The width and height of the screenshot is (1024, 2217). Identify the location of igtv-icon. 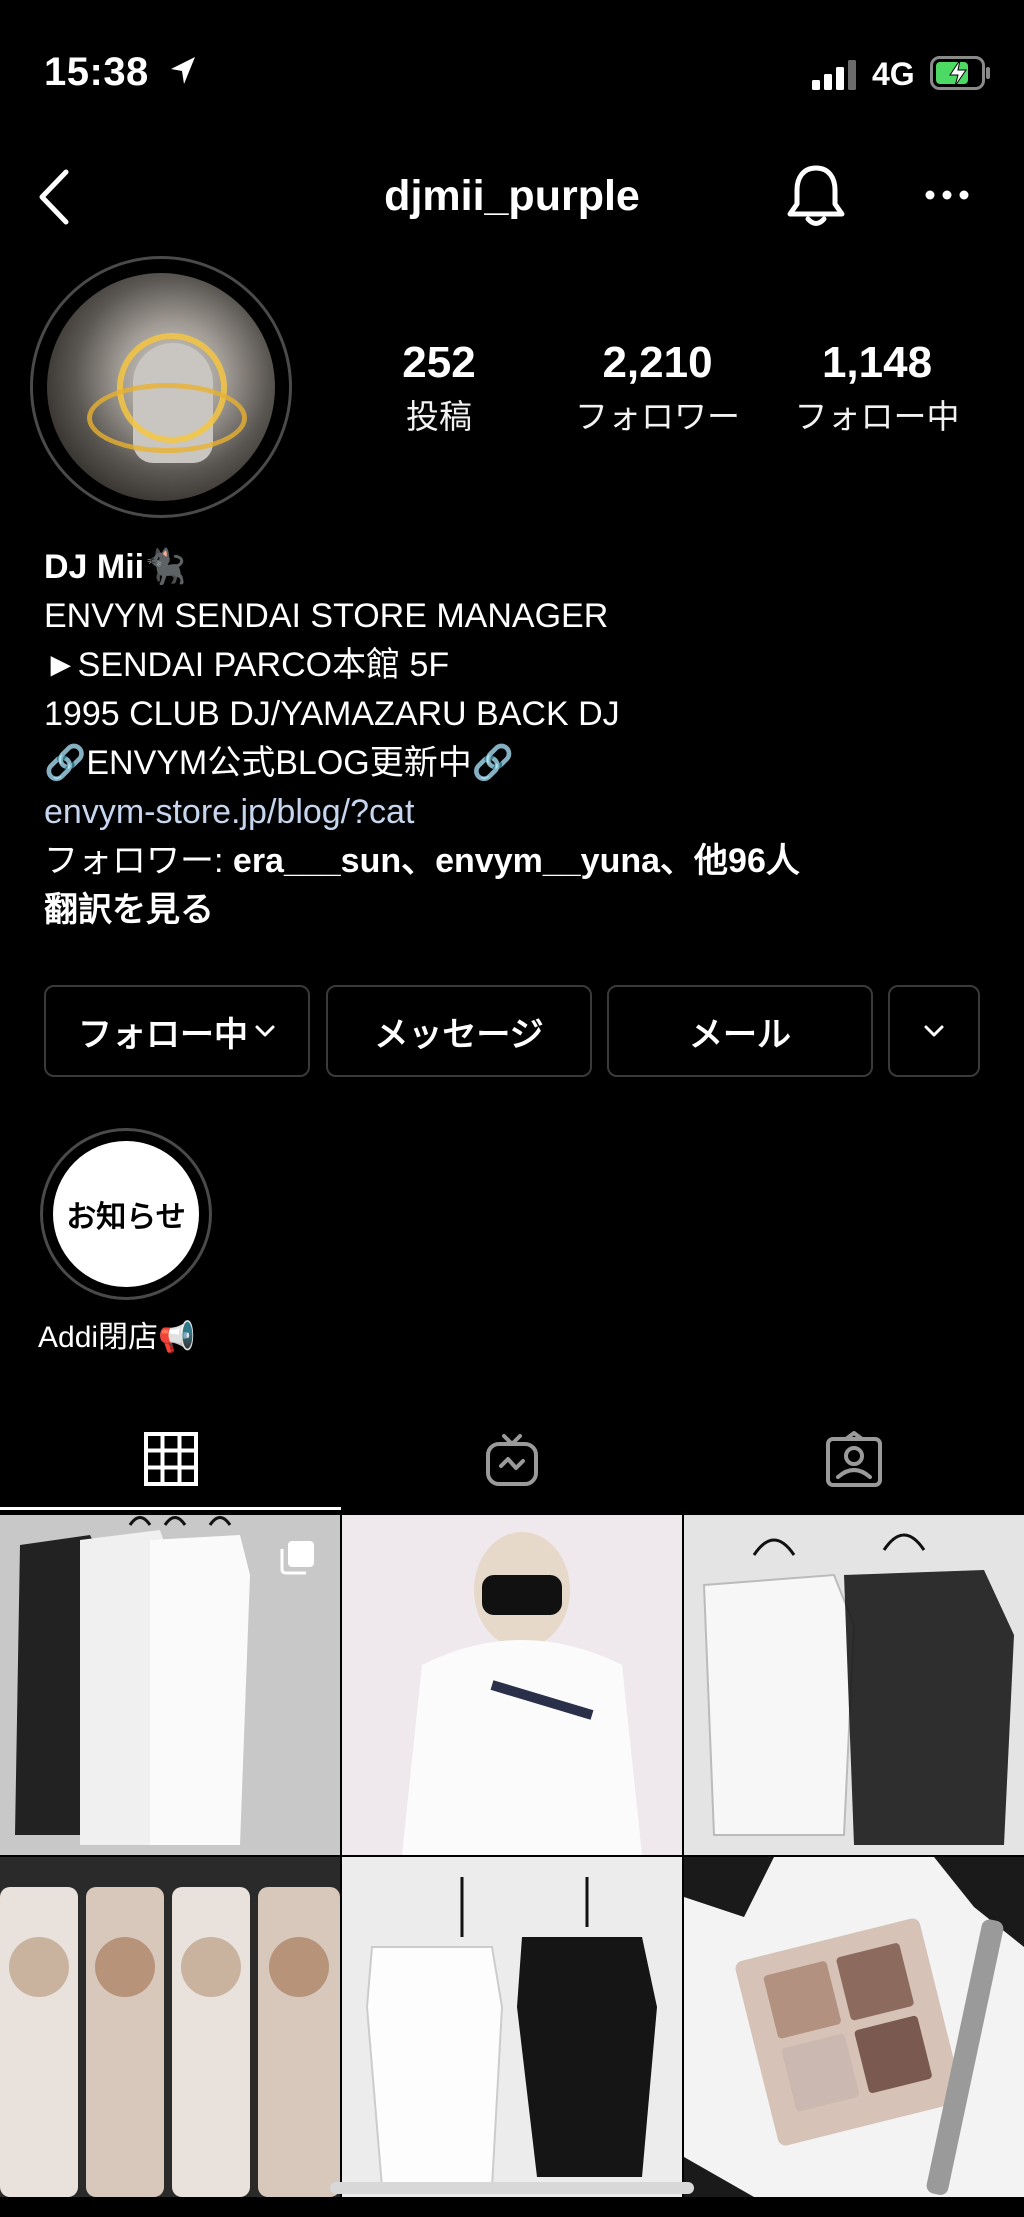
(511, 1460).